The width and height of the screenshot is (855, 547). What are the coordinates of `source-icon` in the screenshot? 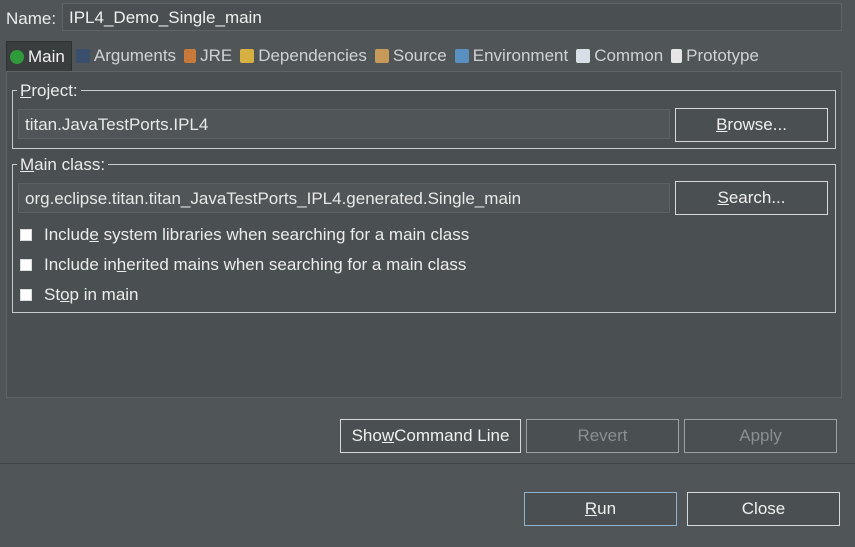 It's located at (381, 56).